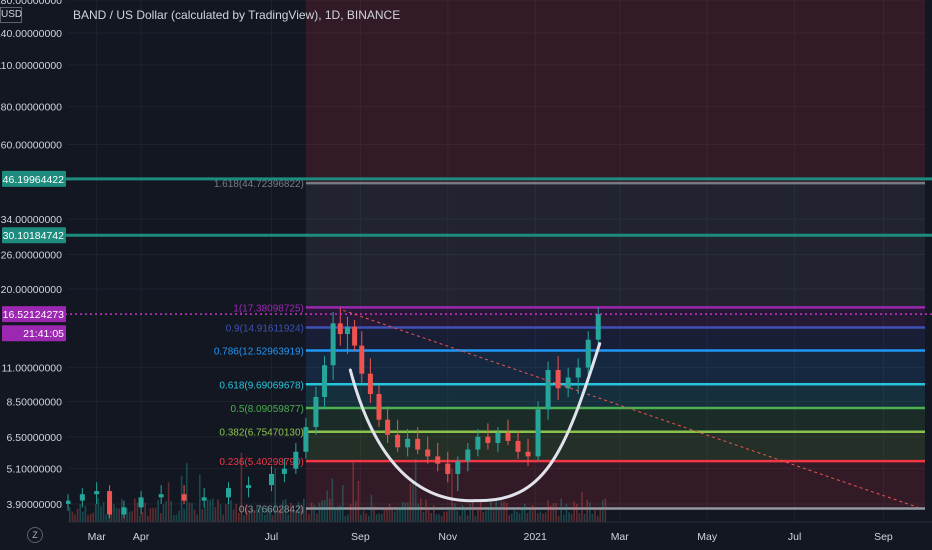  What do you see at coordinates (43, 334) in the screenshot?
I see `price-tag-label: 21:41:05` at bounding box center [43, 334].